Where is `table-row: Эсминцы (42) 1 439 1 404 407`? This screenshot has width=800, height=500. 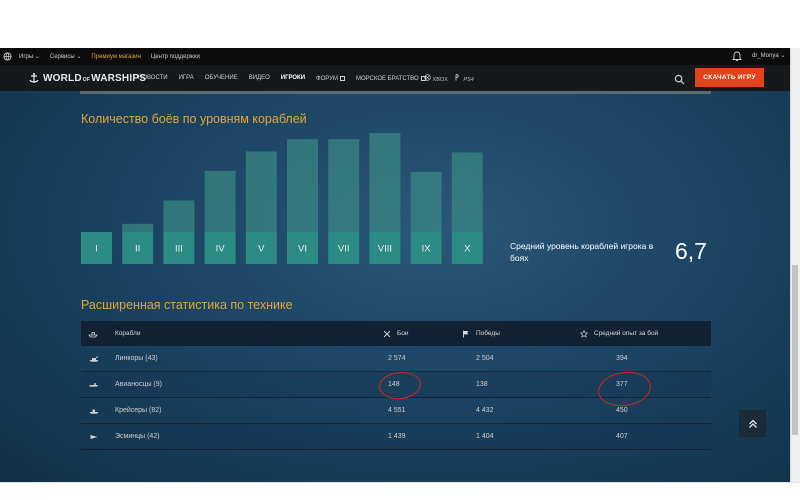
table-row: Эсминцы (42) 1 439 1 404 407 is located at coordinates (396, 437).